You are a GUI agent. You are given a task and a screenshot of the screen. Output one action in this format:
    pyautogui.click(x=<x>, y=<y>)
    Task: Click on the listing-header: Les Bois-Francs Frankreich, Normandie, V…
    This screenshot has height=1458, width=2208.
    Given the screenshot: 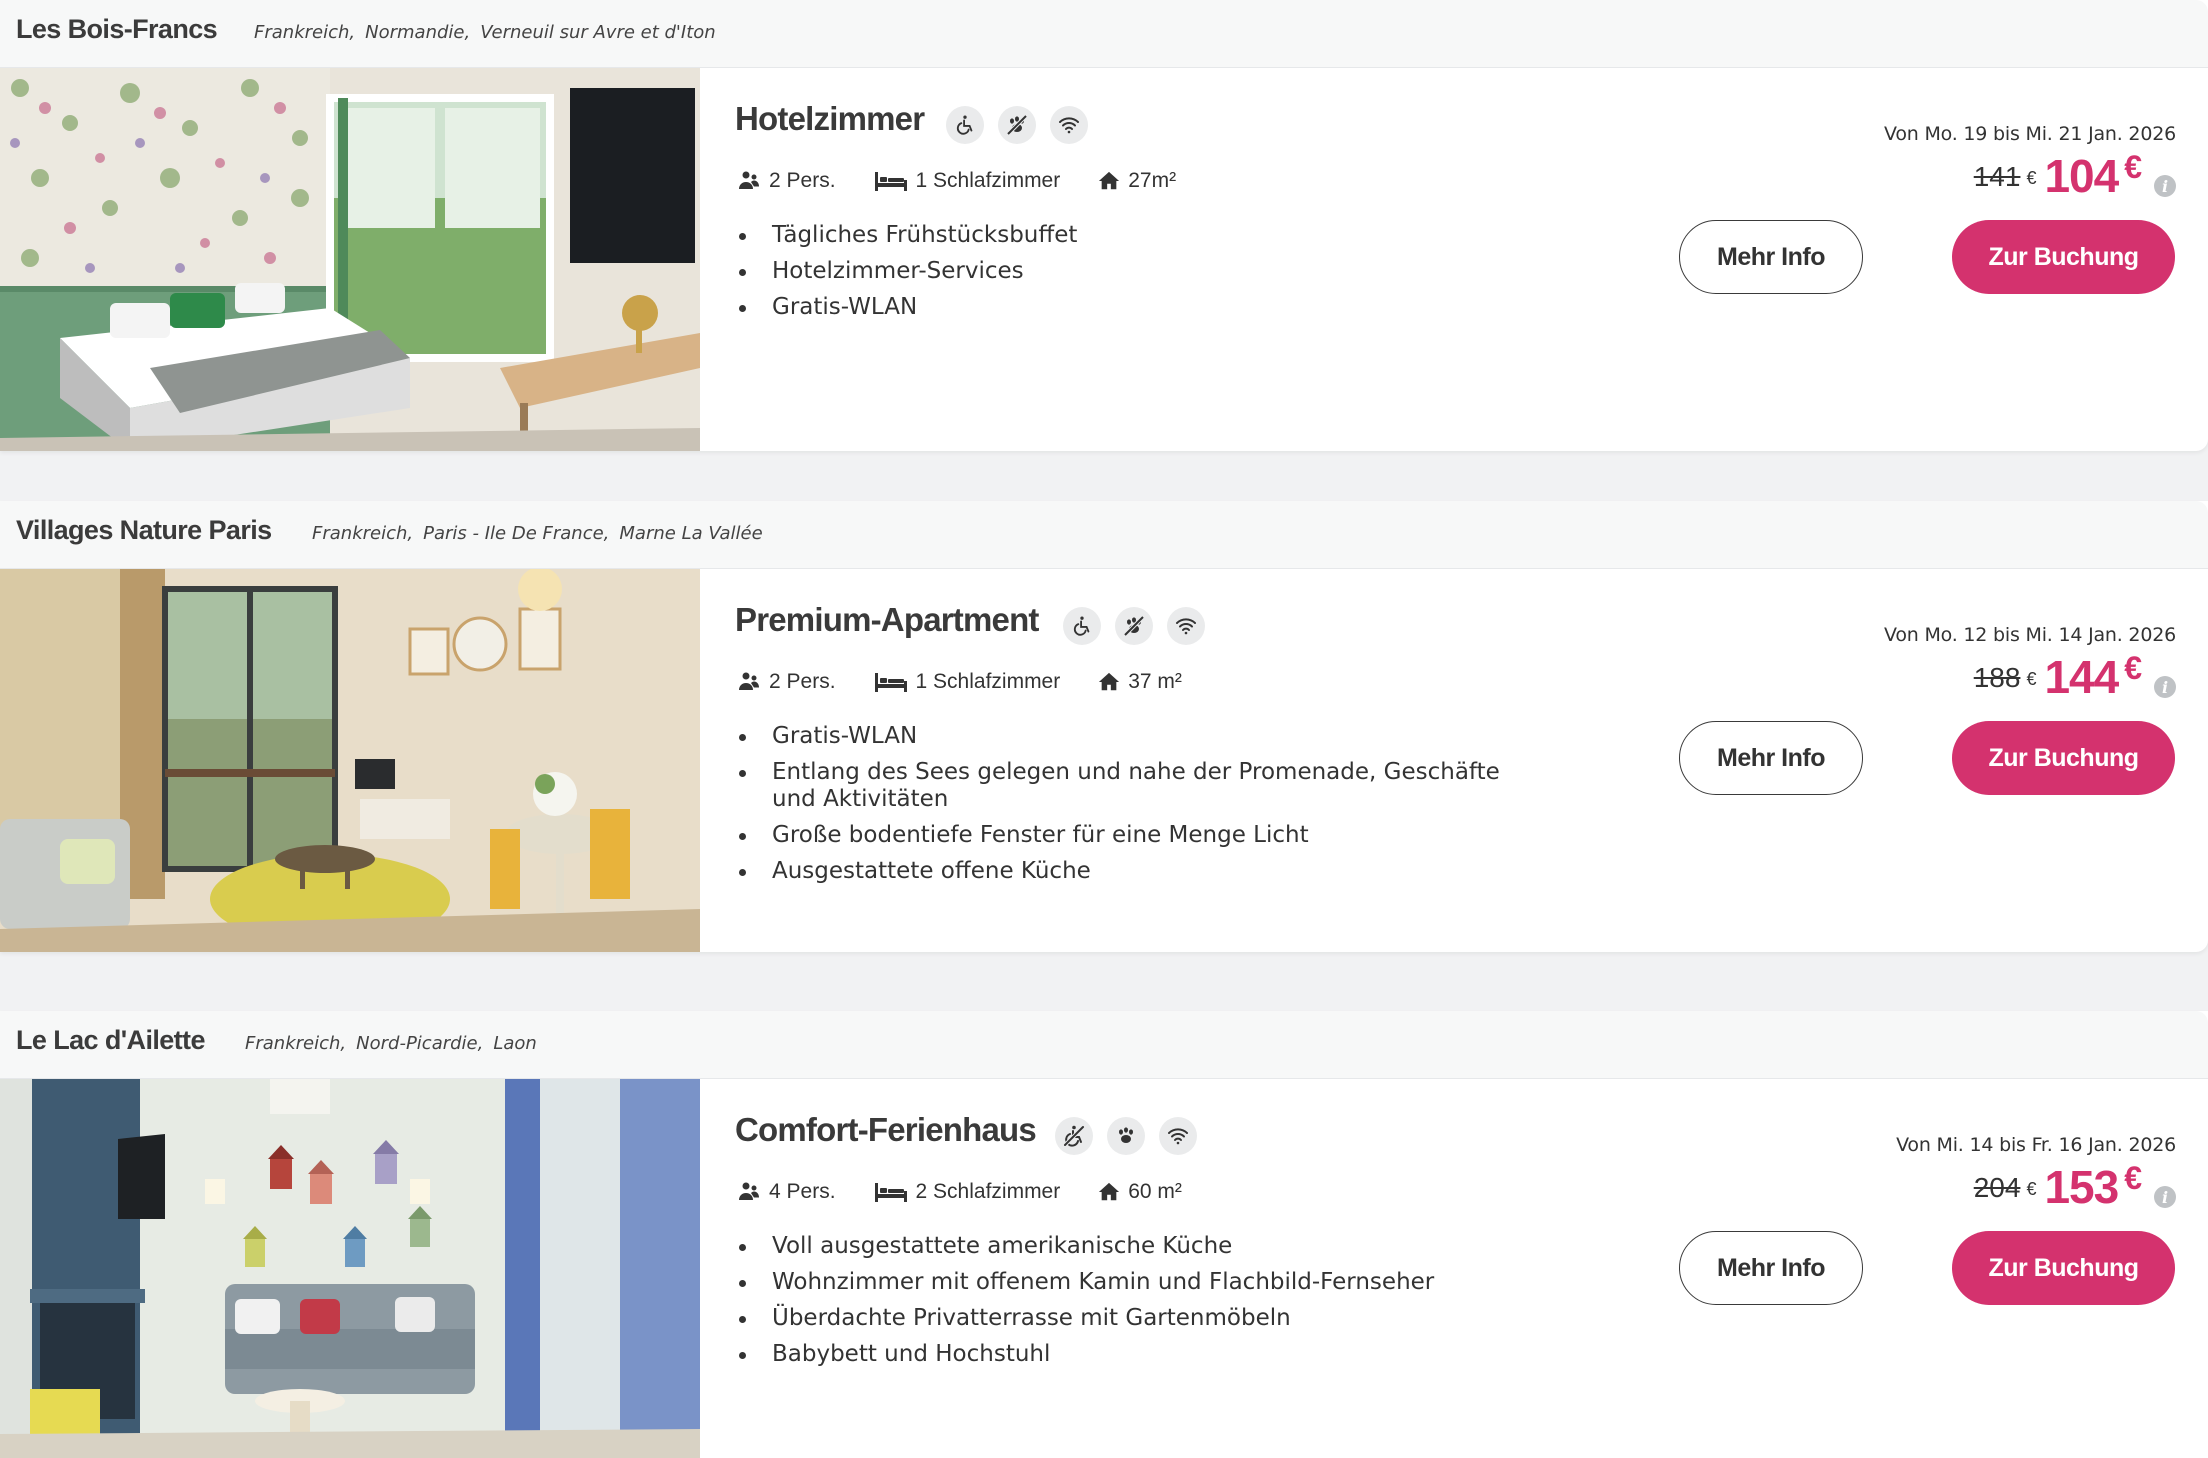 What is the action you would take?
    pyautogui.click(x=1104, y=34)
    